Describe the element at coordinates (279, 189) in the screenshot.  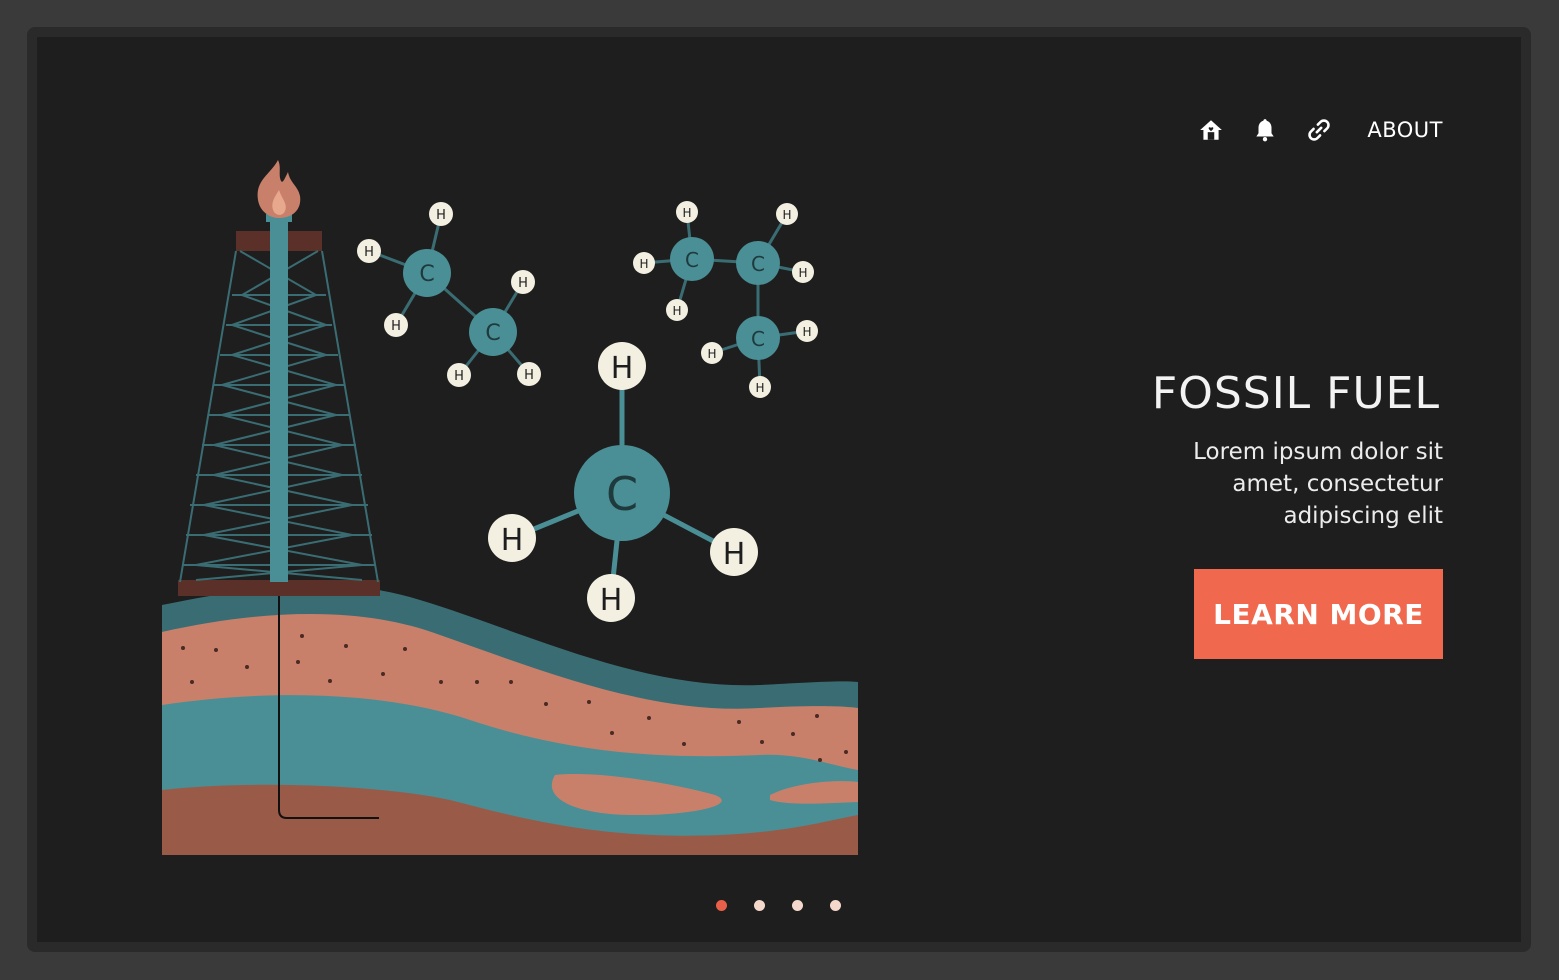
I see `flame-icon` at that location.